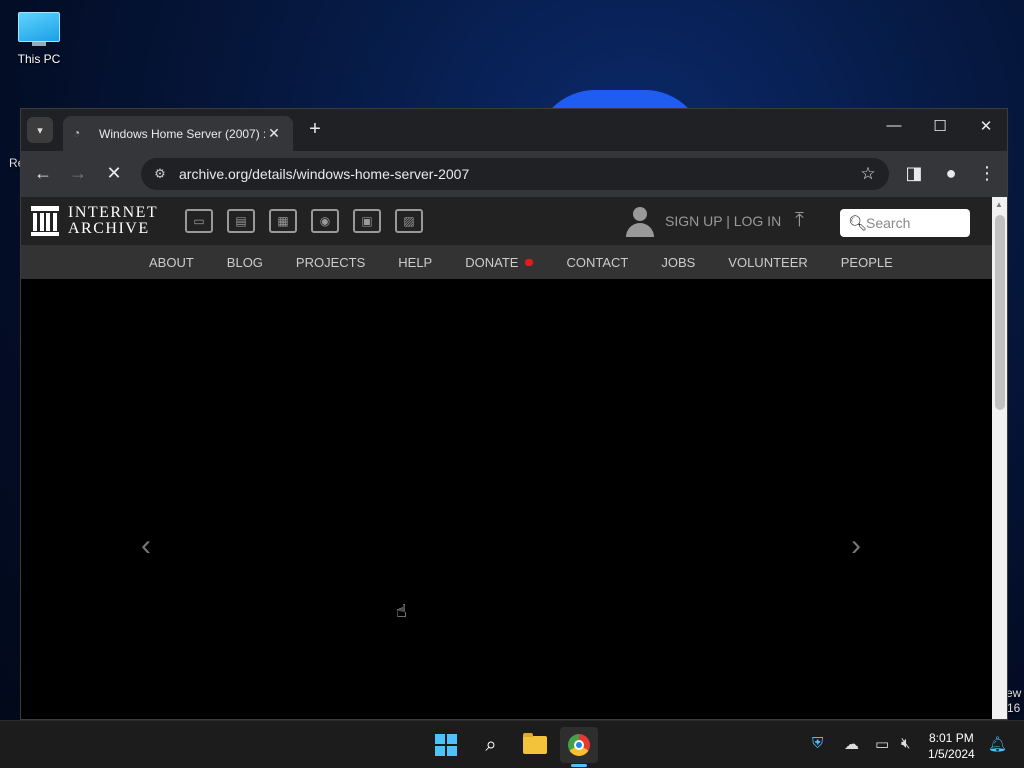 This screenshot has width=1024, height=768. What do you see at coordinates (579, 745) in the screenshot?
I see `chrome-icon` at bounding box center [579, 745].